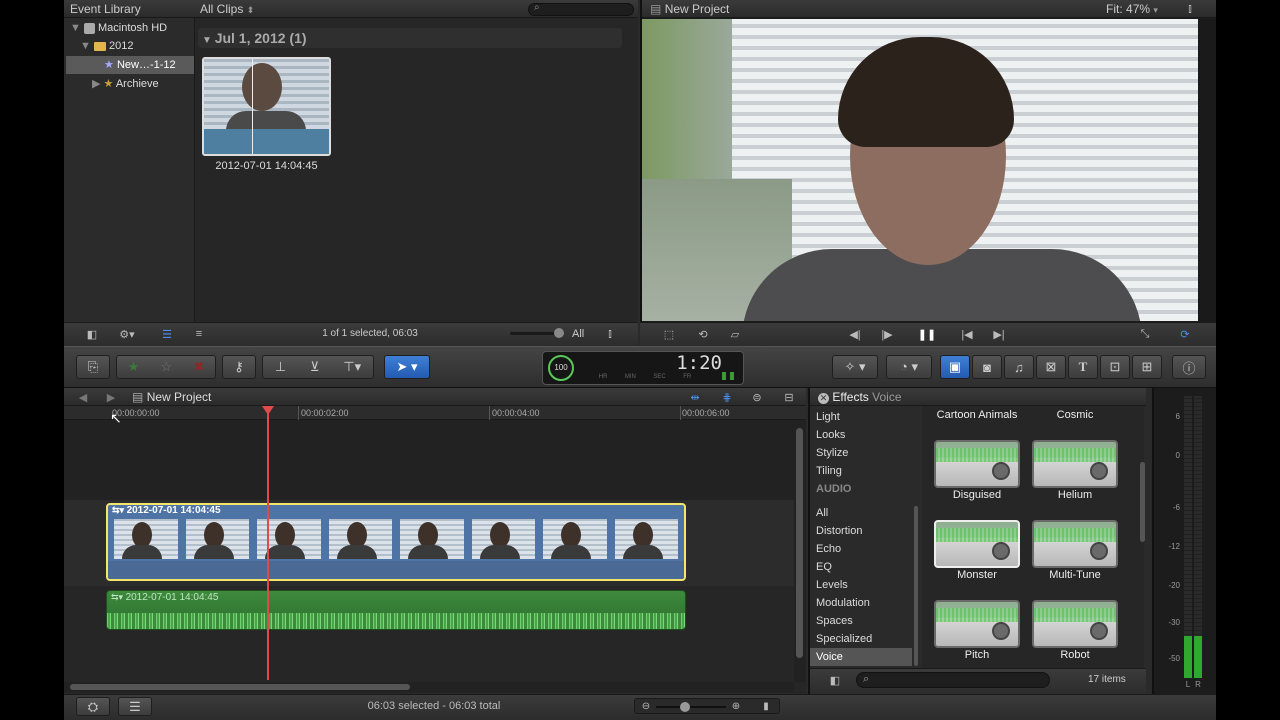 The width and height of the screenshot is (1280, 720). What do you see at coordinates (832, 585) in the screenshot?
I see `fx-category-levels: Levels` at bounding box center [832, 585].